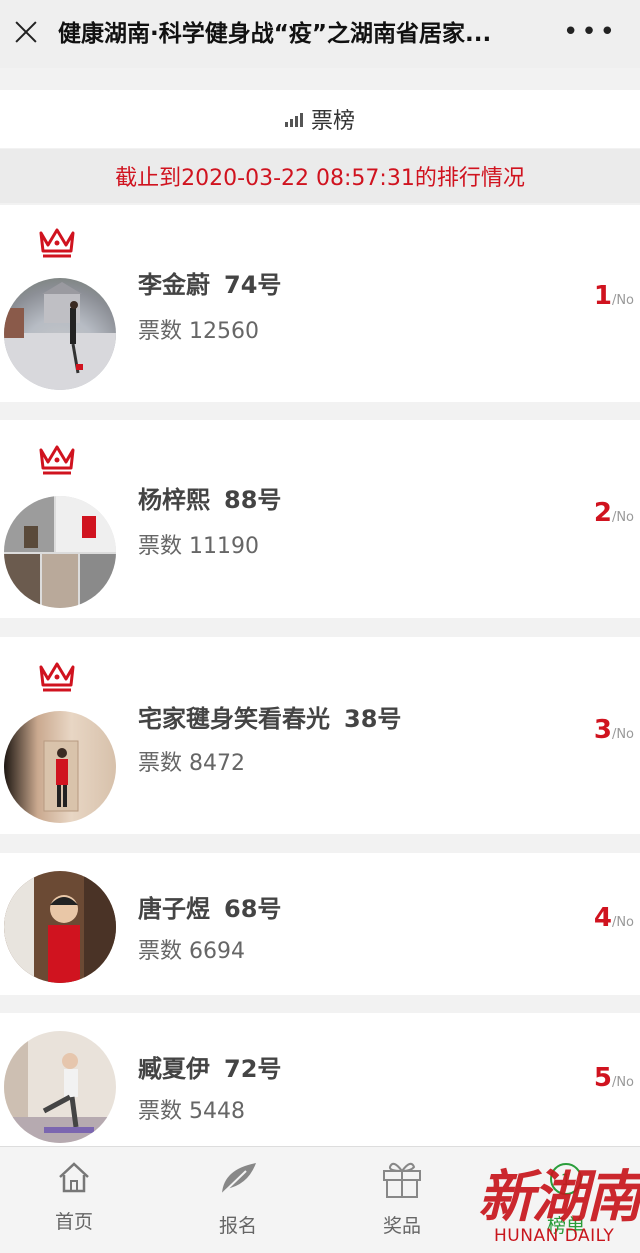 Image resolution: width=640 pixels, height=1253 pixels. I want to click on tab-votes: 票榜, so click(320, 119).